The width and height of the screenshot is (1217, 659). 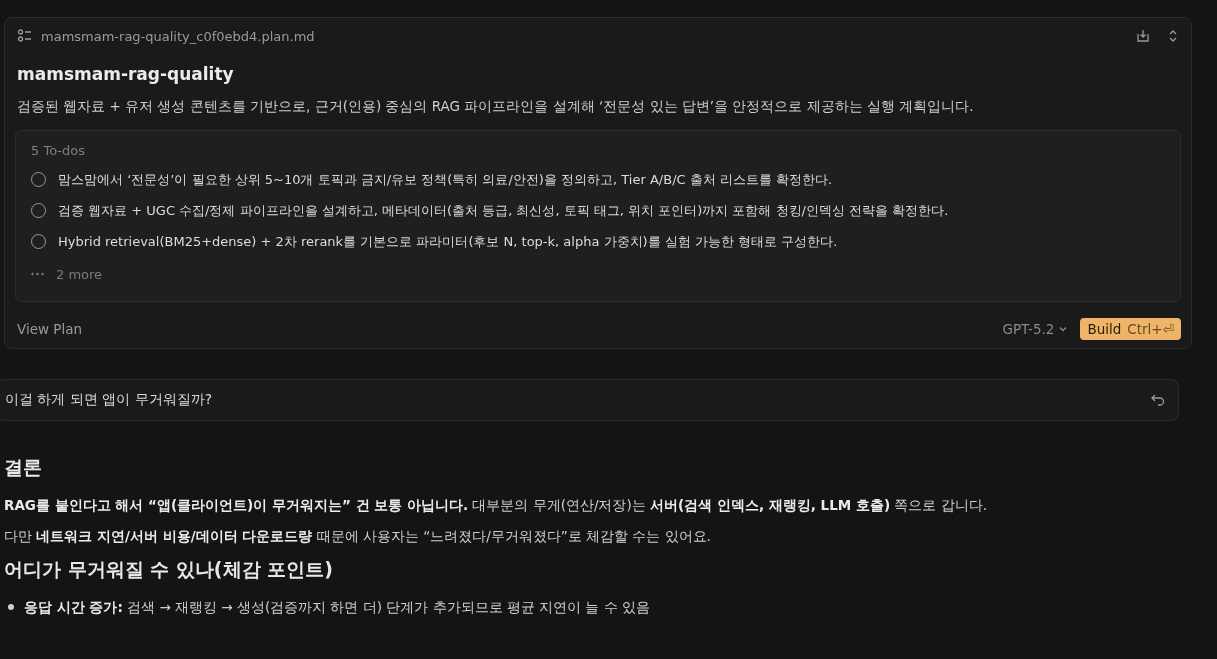 What do you see at coordinates (109, 400) in the screenshot?
I see `user-message-text: 이걸 하게 되면 앱이 무거워질까?` at bounding box center [109, 400].